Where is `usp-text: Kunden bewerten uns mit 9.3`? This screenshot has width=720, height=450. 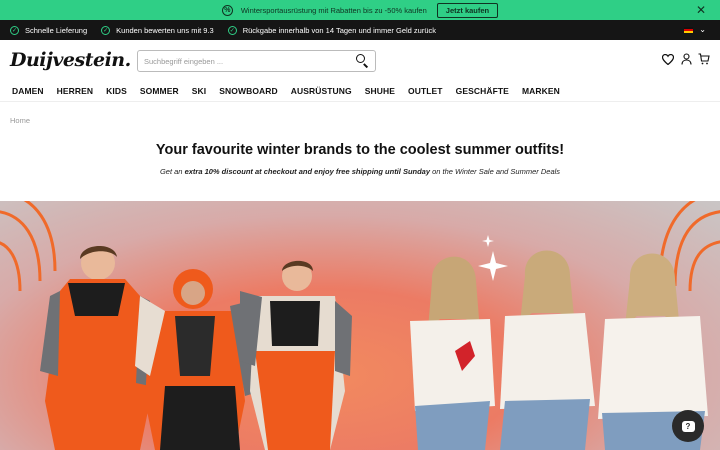 usp-text: Kunden bewerten uns mit 9.3 is located at coordinates (165, 30).